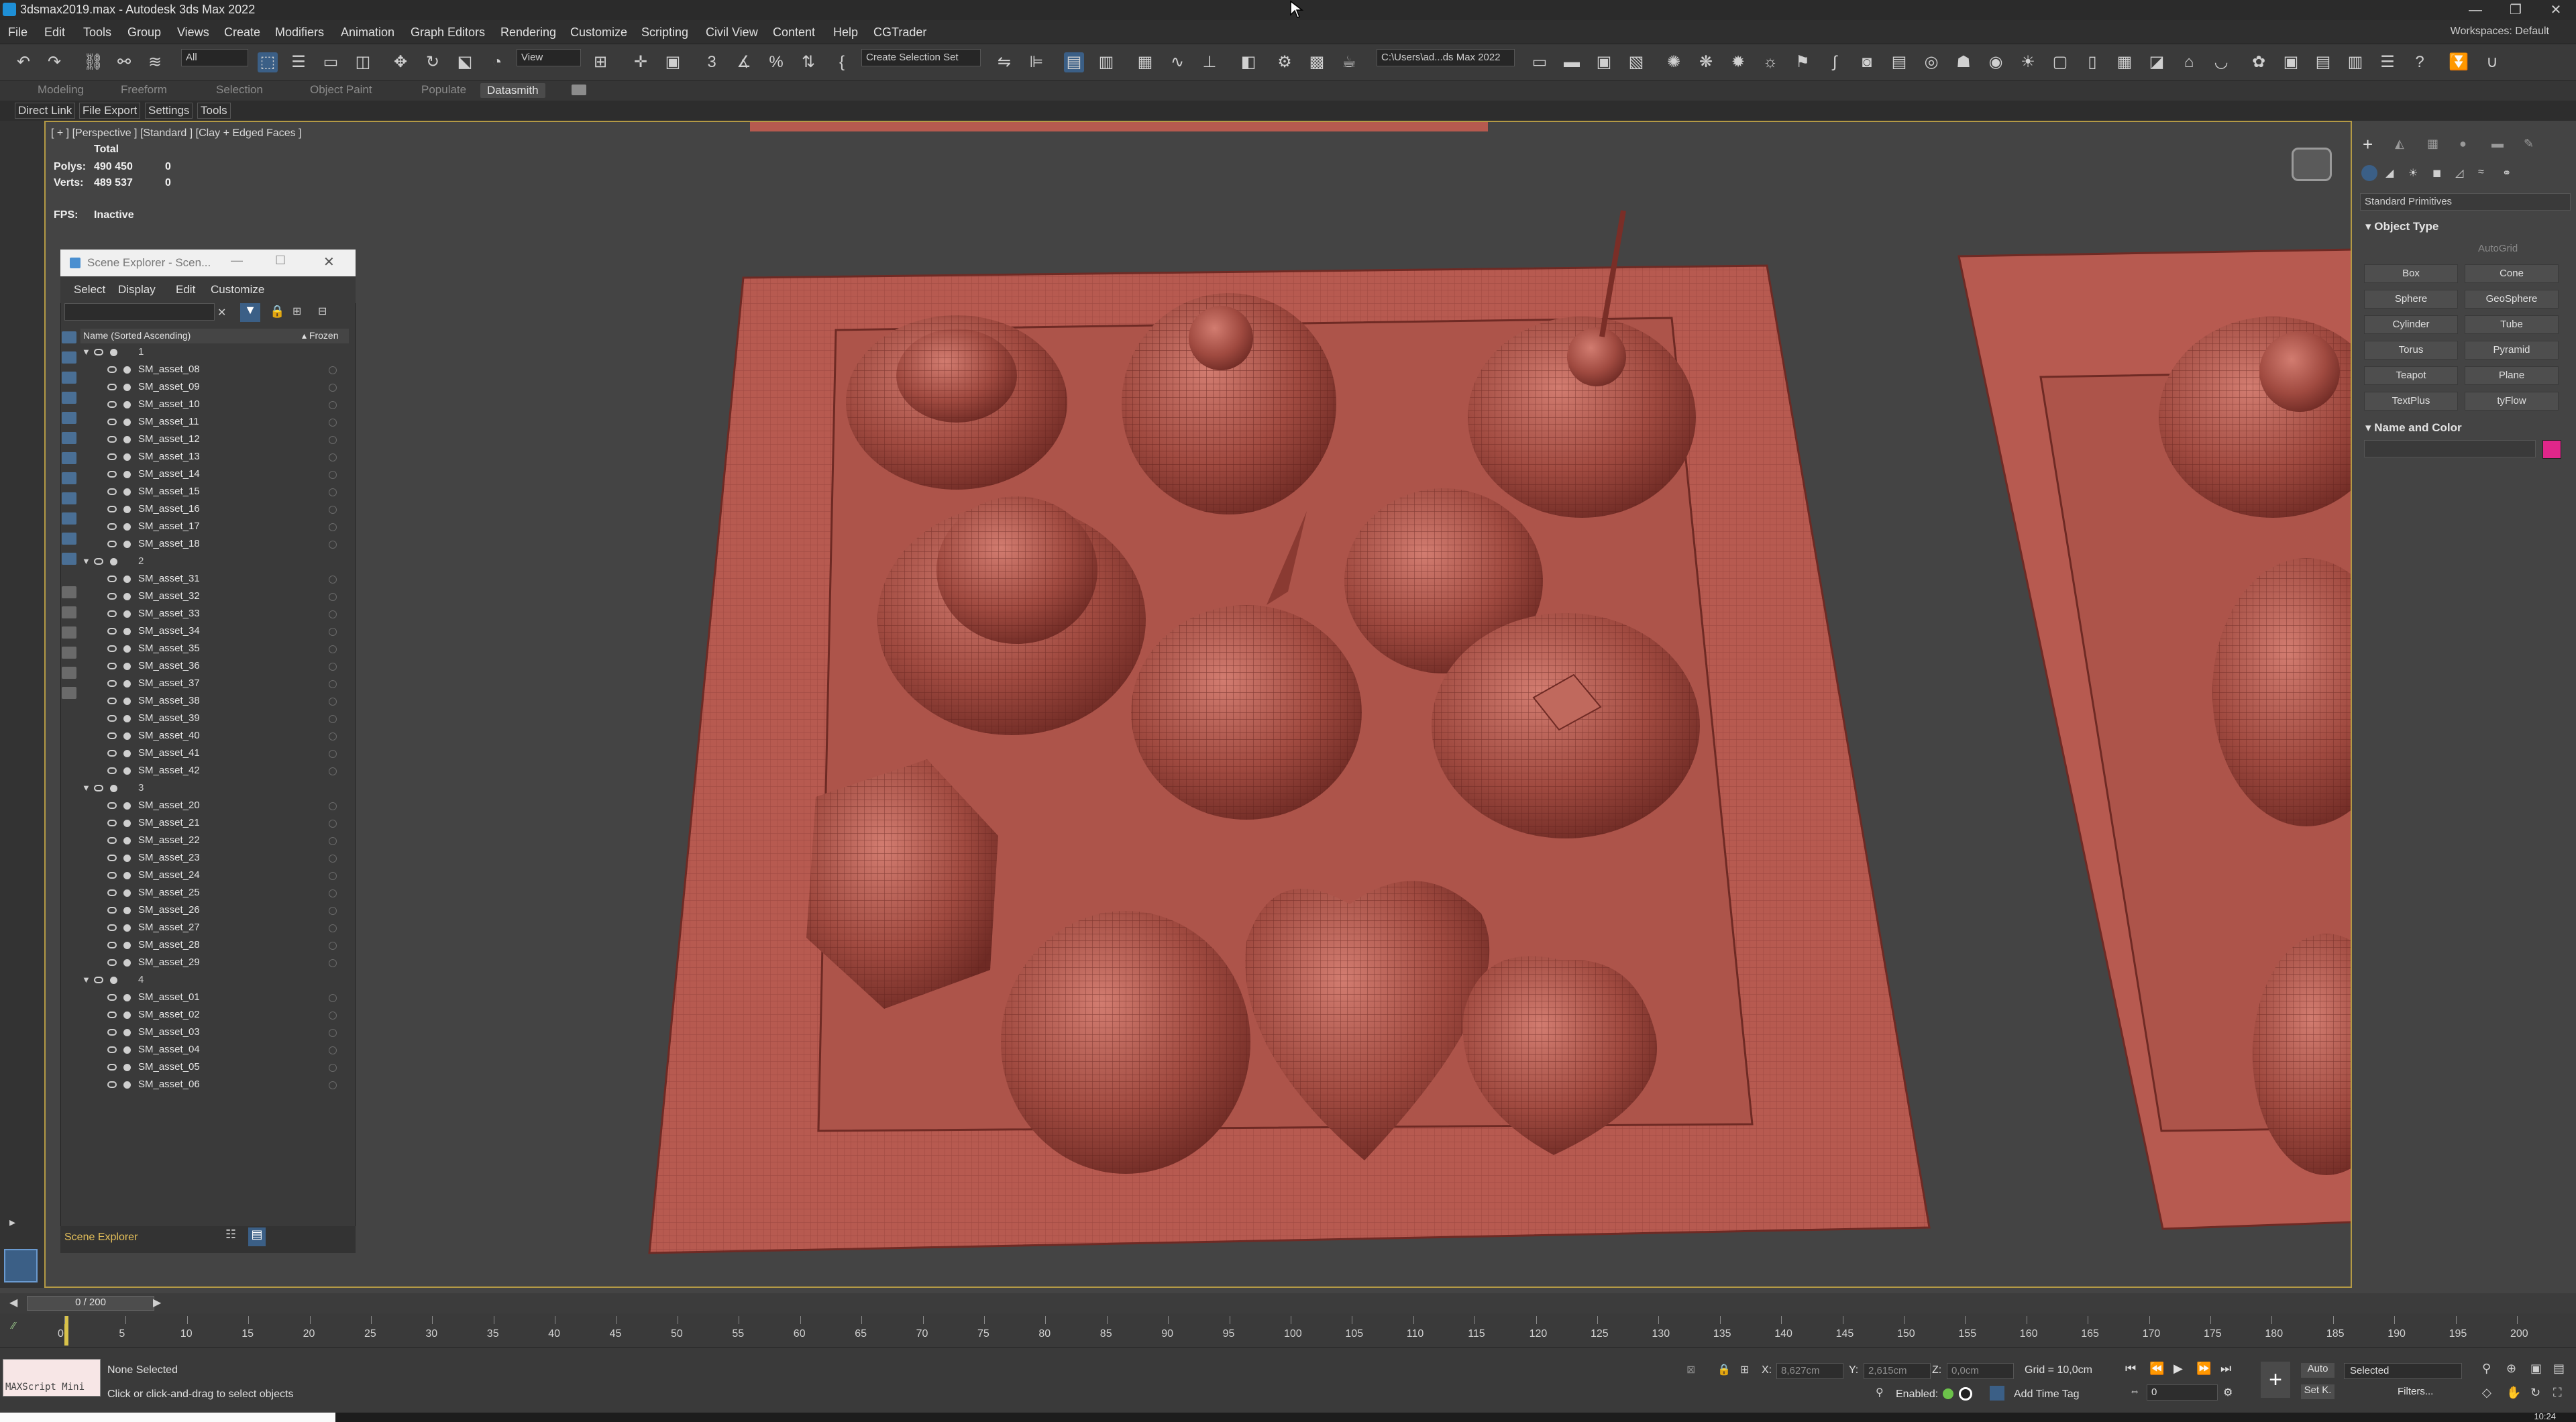  What do you see at coordinates (2491, 1369) in the screenshot?
I see `zoom-icon: ⚲` at bounding box center [2491, 1369].